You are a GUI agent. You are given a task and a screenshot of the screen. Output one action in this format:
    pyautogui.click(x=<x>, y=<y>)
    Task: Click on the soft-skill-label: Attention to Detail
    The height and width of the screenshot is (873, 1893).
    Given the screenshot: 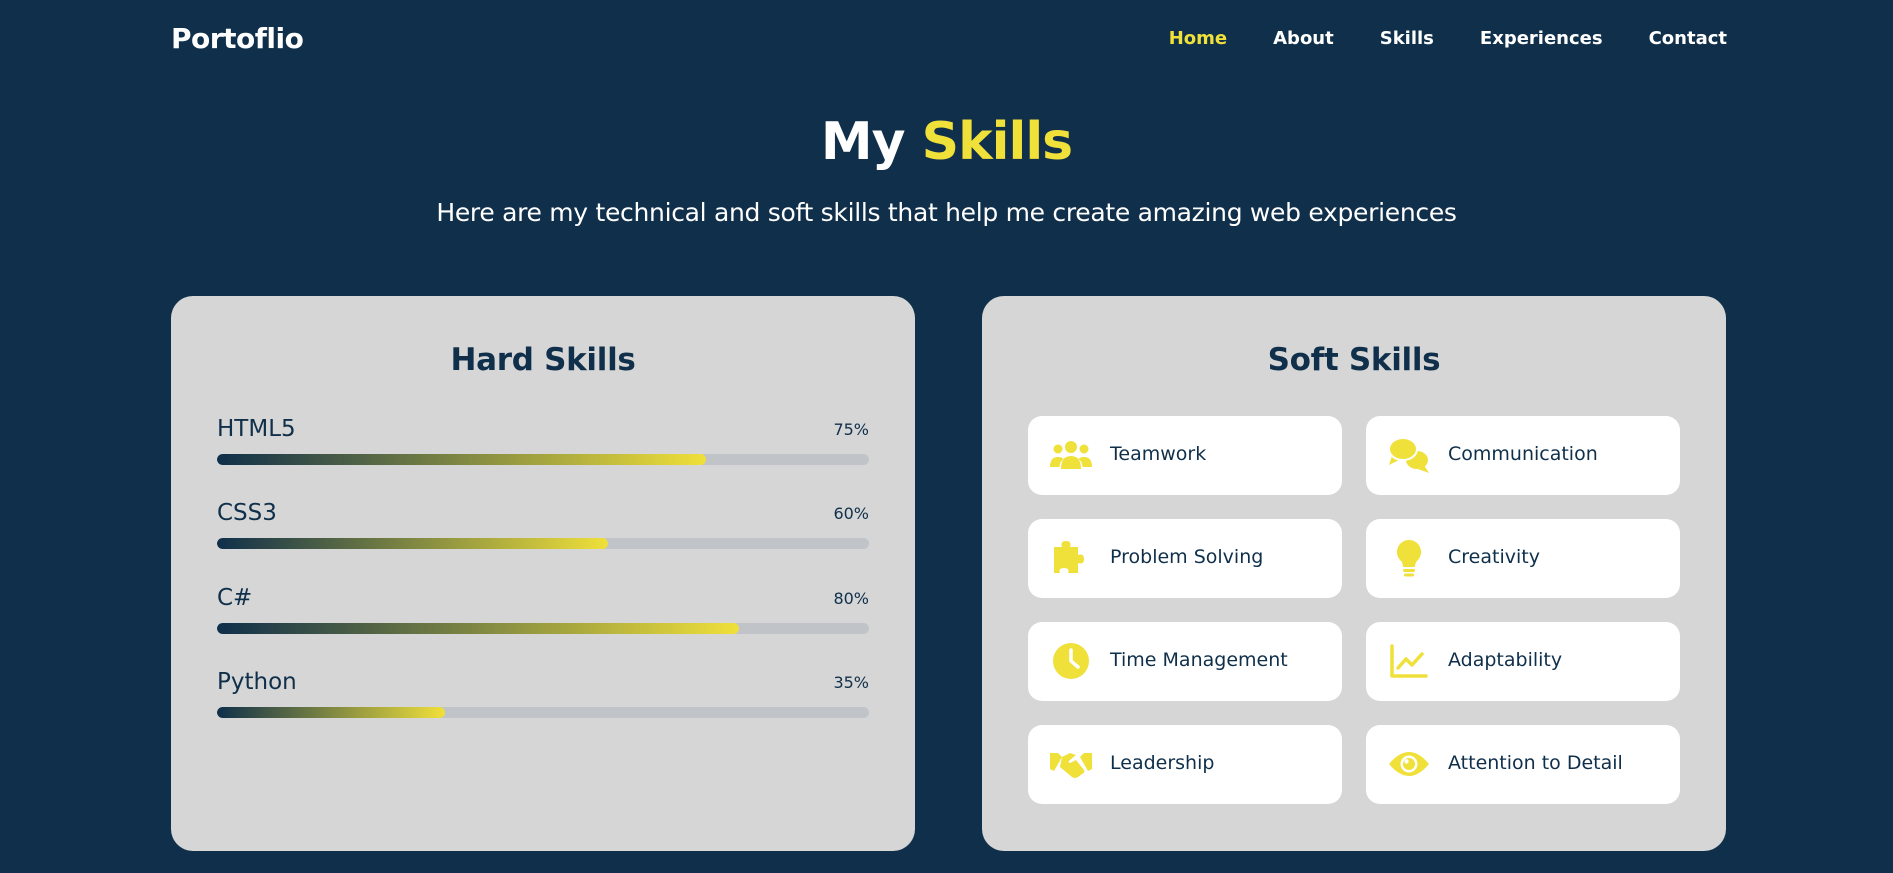 What is the action you would take?
    pyautogui.click(x=1535, y=763)
    